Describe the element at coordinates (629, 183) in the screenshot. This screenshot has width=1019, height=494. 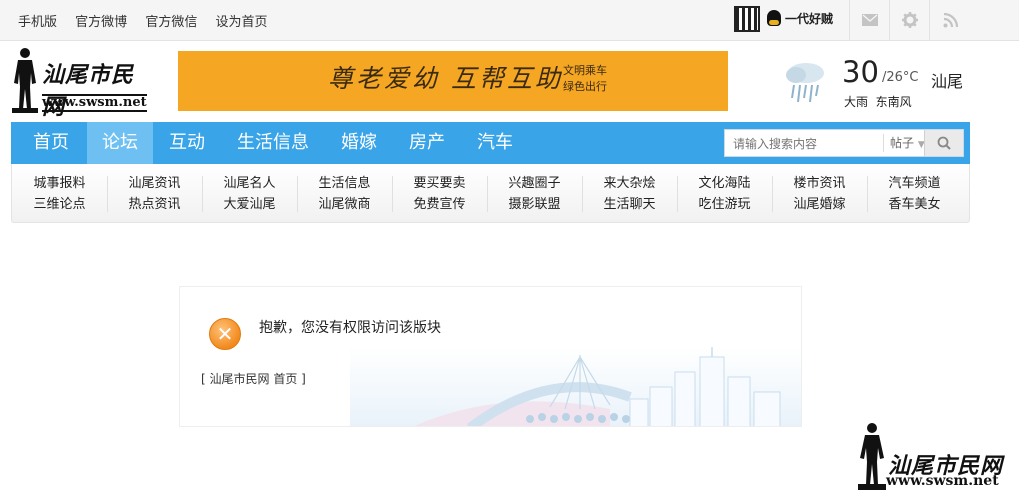
I see `subnav-link: 来大杂烩` at that location.